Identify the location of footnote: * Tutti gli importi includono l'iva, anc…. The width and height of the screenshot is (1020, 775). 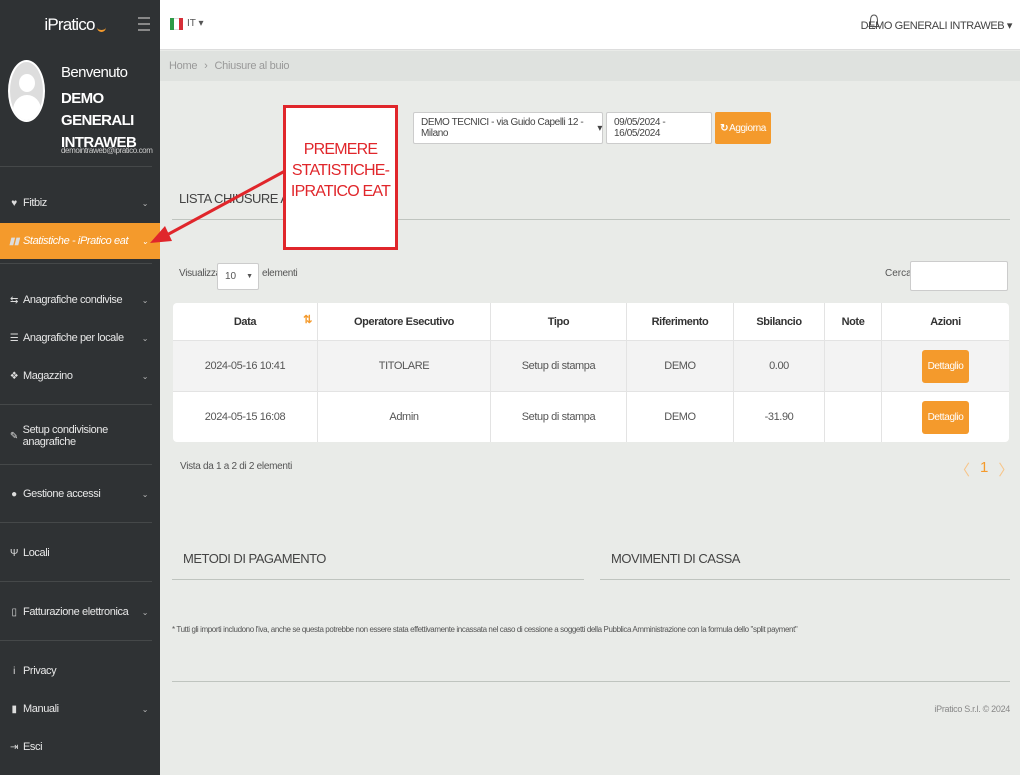
(485, 629).